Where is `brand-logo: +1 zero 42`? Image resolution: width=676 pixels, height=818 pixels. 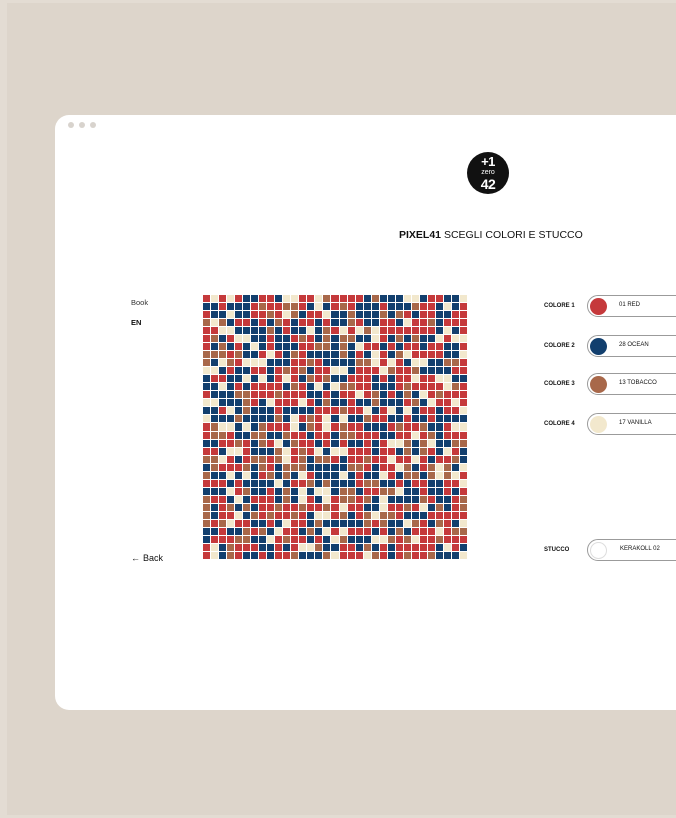
brand-logo: +1 zero 42 is located at coordinates (488, 173).